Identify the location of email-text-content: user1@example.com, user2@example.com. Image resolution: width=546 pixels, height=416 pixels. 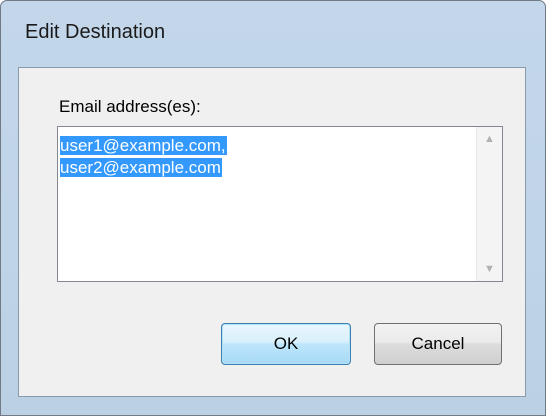
(143, 157).